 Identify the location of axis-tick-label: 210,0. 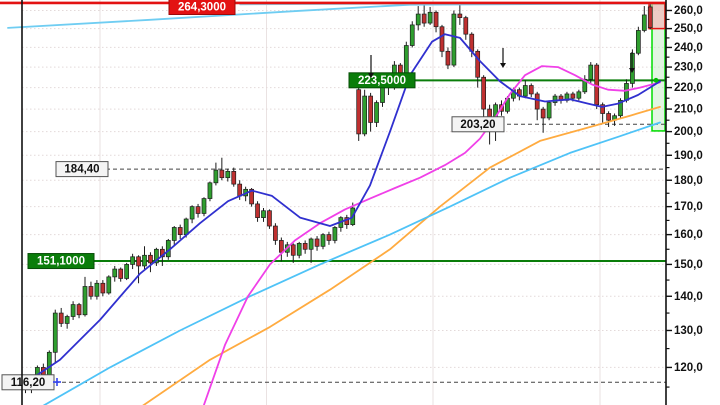
(688, 110).